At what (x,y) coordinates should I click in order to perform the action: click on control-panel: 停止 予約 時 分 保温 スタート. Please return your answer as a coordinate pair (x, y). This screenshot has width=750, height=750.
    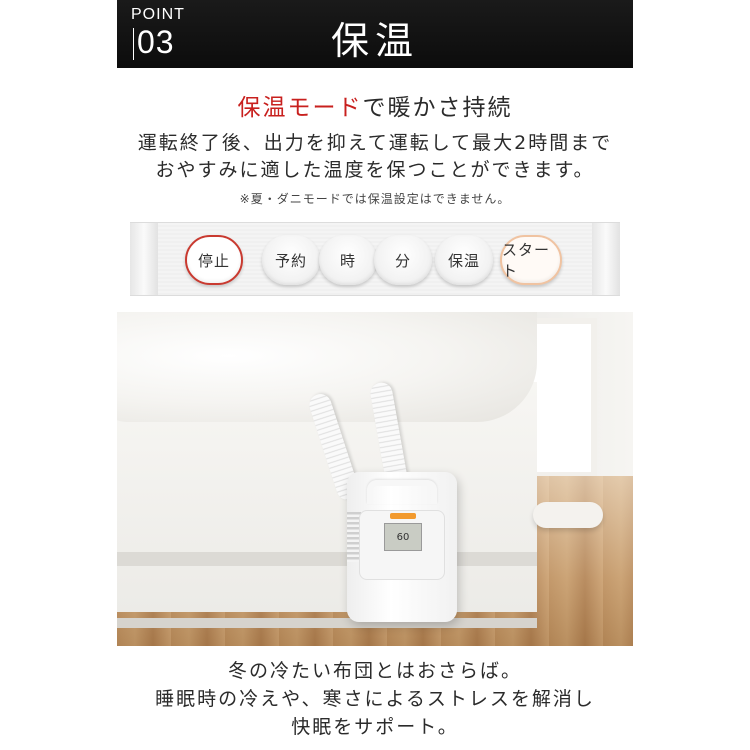
    Looking at the image, I should click on (375, 259).